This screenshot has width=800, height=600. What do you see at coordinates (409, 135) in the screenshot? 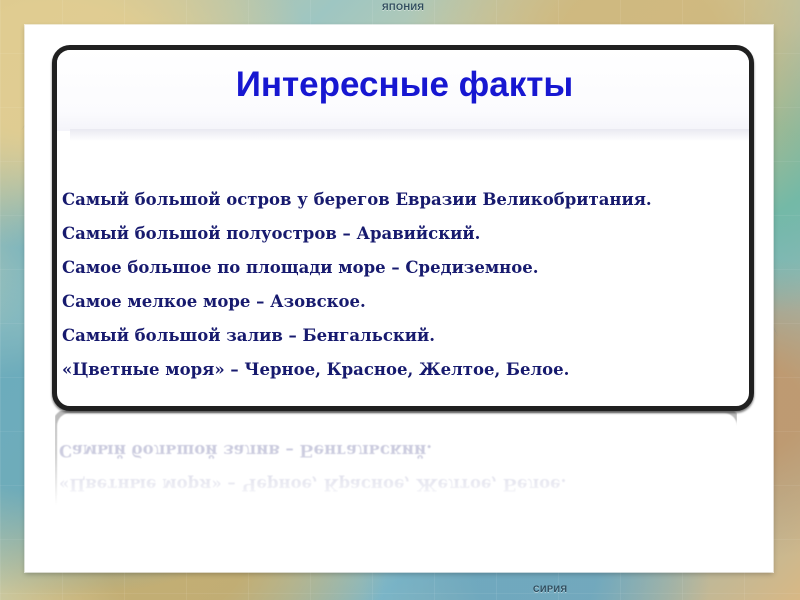
I see `title-separator` at bounding box center [409, 135].